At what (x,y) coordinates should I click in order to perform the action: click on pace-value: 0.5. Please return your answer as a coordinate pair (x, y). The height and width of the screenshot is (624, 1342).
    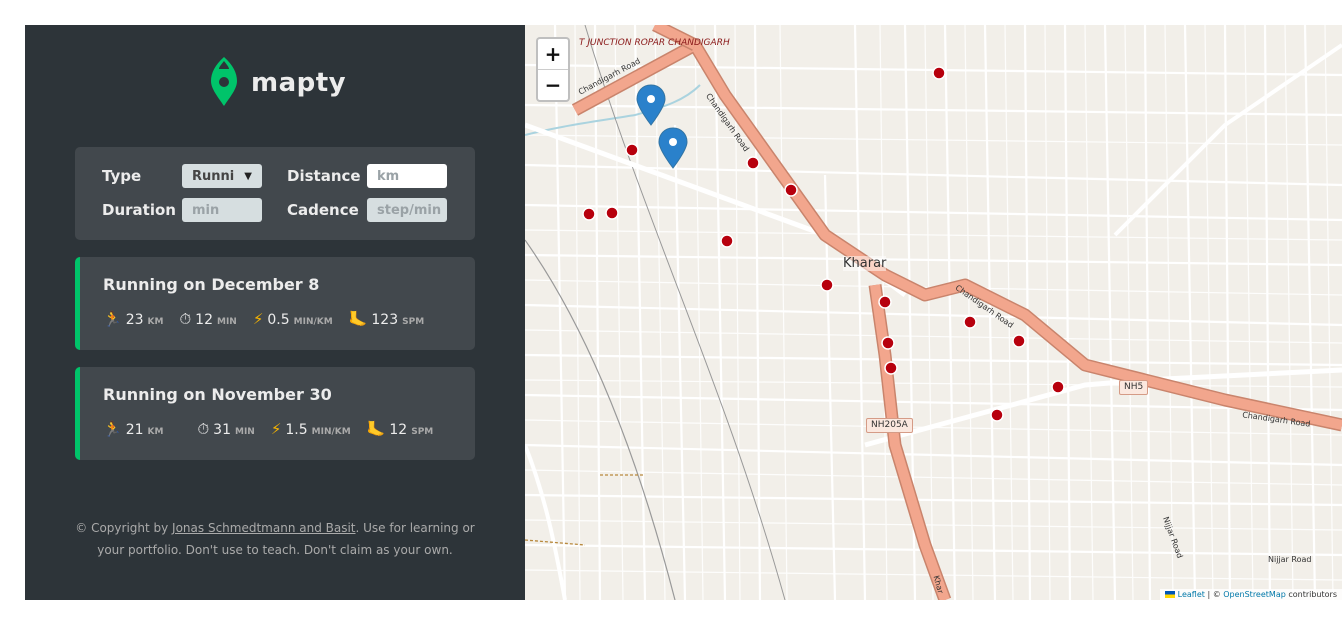
    Looking at the image, I should click on (278, 320).